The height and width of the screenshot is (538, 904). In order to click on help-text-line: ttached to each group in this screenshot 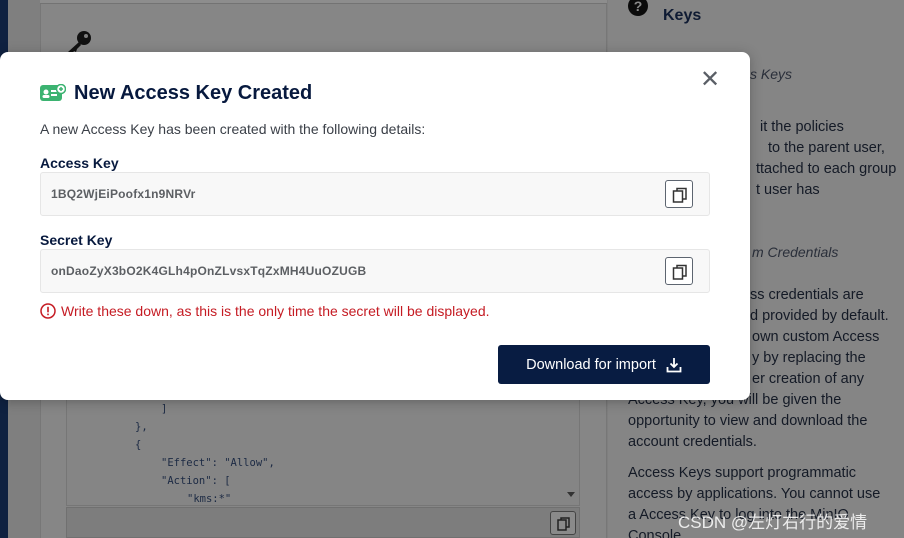, I will do `click(826, 169)`.